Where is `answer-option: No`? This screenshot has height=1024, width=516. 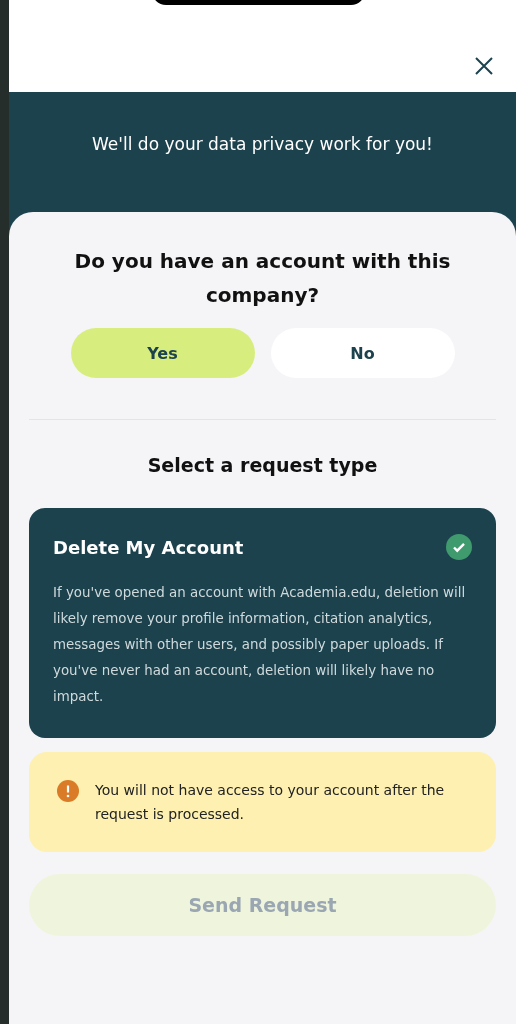
answer-option: No is located at coordinates (362, 353).